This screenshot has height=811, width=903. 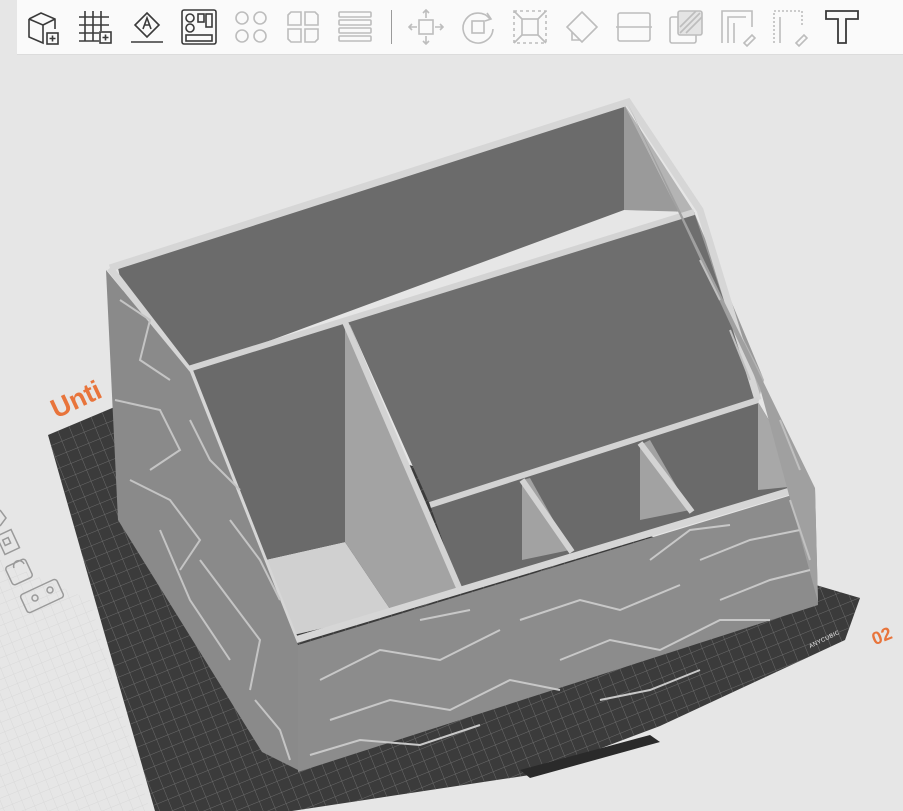 What do you see at coordinates (582, 27) in the screenshot?
I see `lay-on-face-icon` at bounding box center [582, 27].